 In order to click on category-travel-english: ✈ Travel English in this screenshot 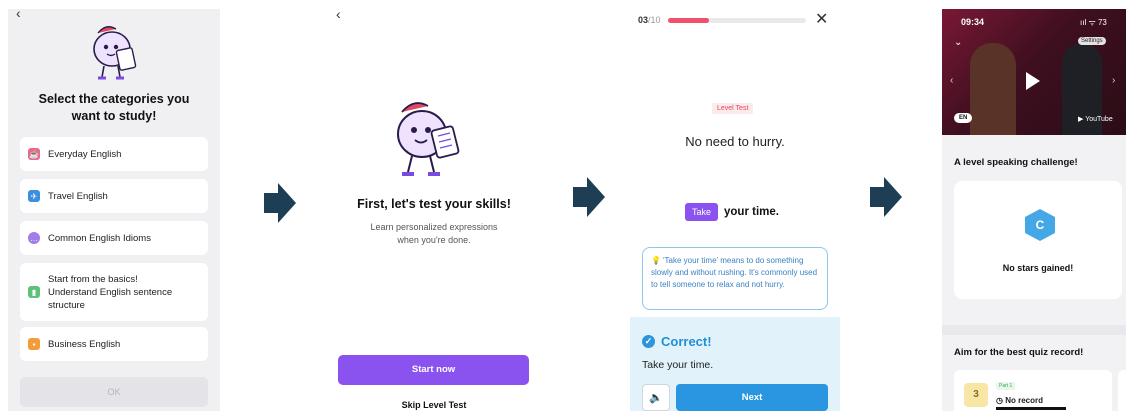, I will do `click(114, 196)`.